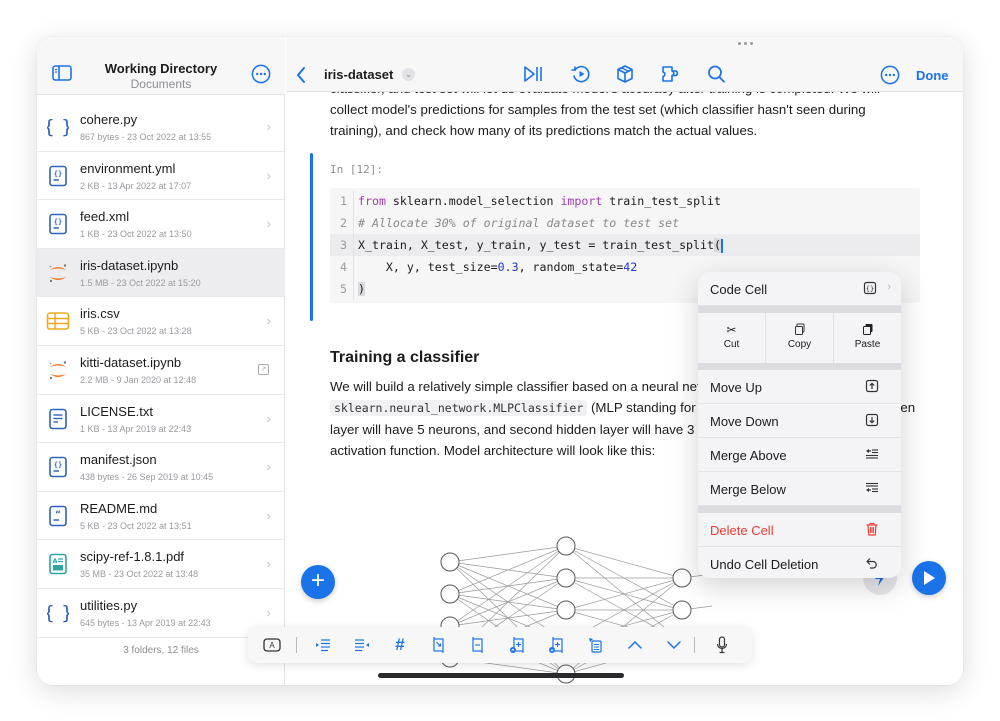  Describe the element at coordinates (136, 331) in the screenshot. I see `file-meta: 5 KB - 23 Oct 2022 at 13:28` at that location.